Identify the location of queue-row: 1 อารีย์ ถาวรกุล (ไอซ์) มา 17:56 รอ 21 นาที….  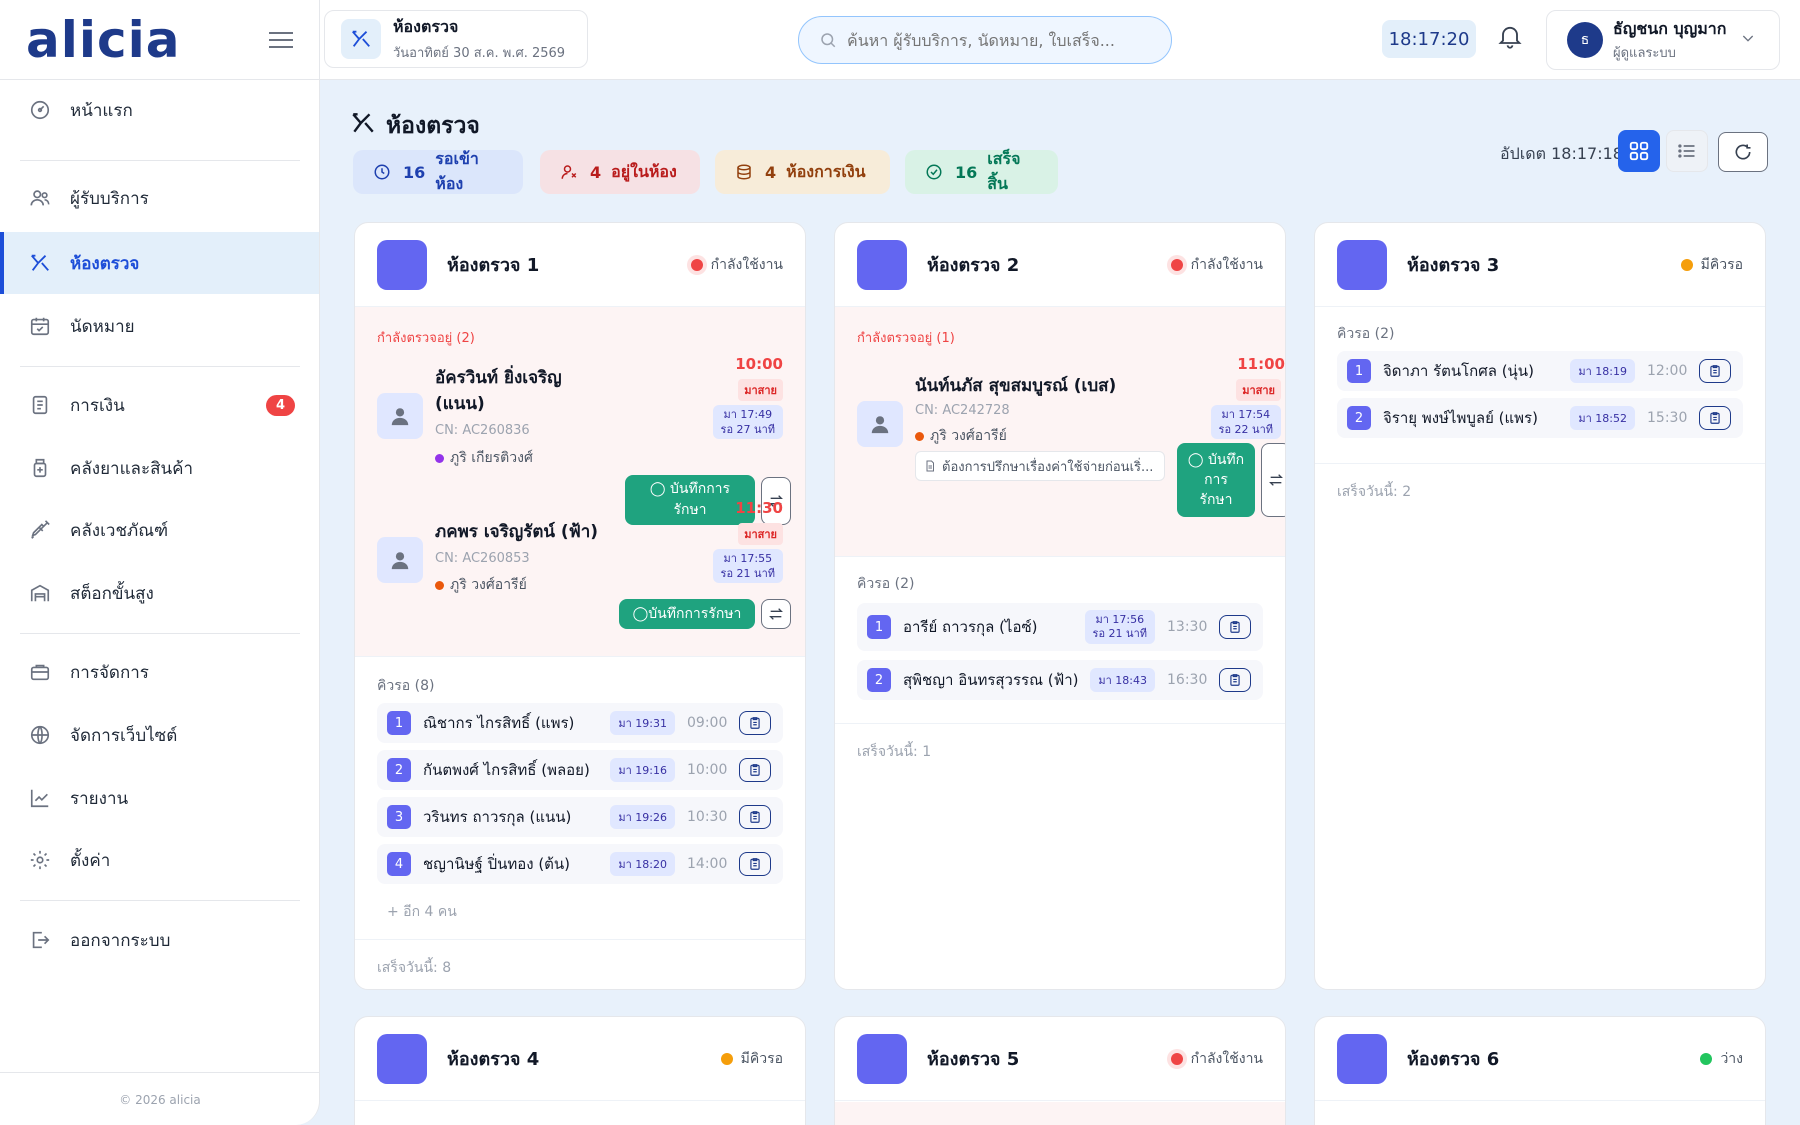
(1060, 627).